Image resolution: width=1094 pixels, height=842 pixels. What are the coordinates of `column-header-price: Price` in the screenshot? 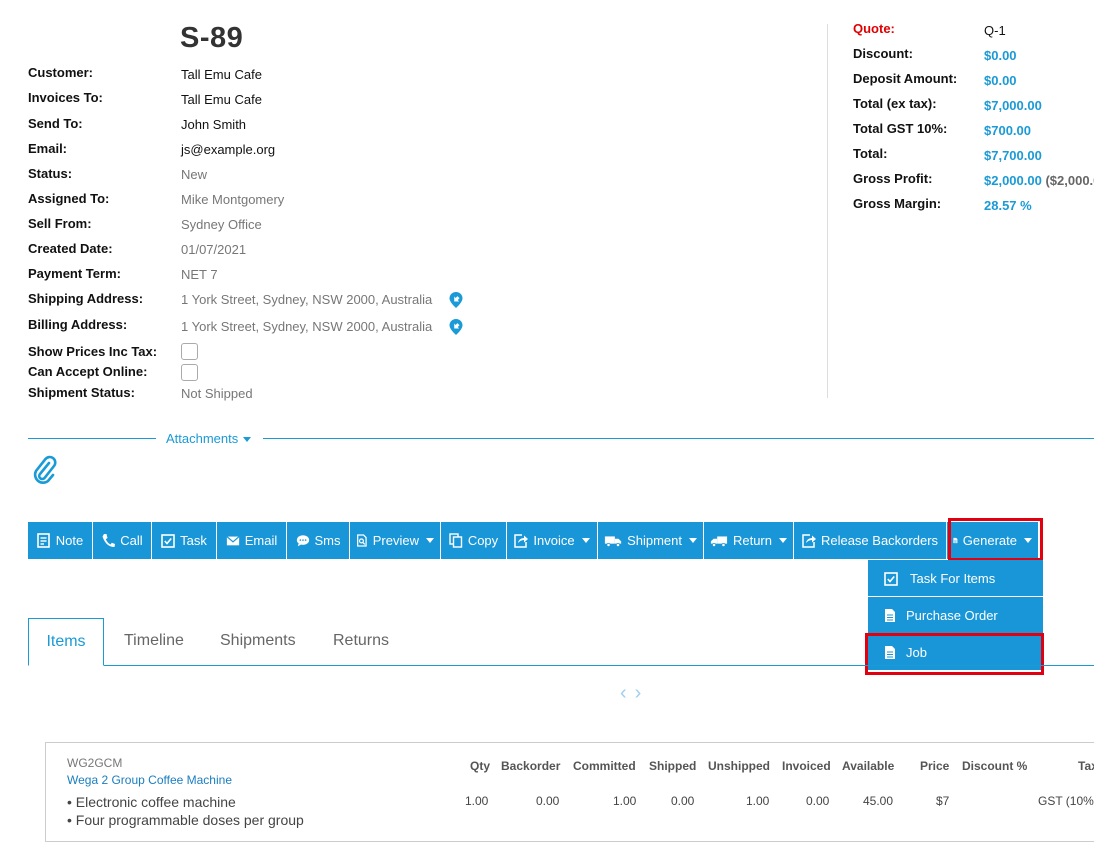 It's located at (935, 766).